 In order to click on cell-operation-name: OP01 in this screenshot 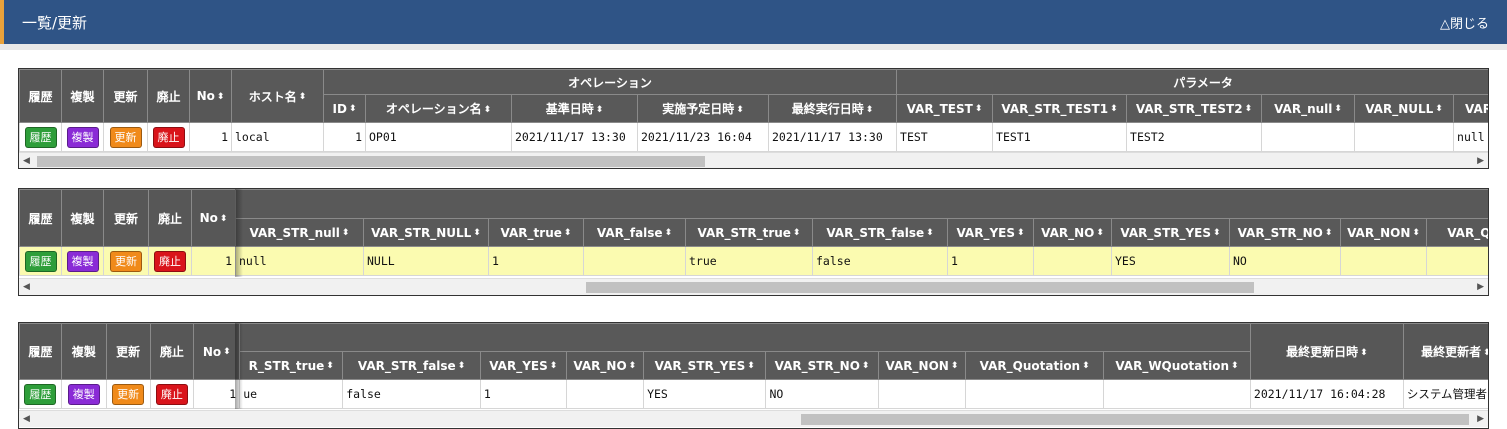, I will do `click(438, 137)`.